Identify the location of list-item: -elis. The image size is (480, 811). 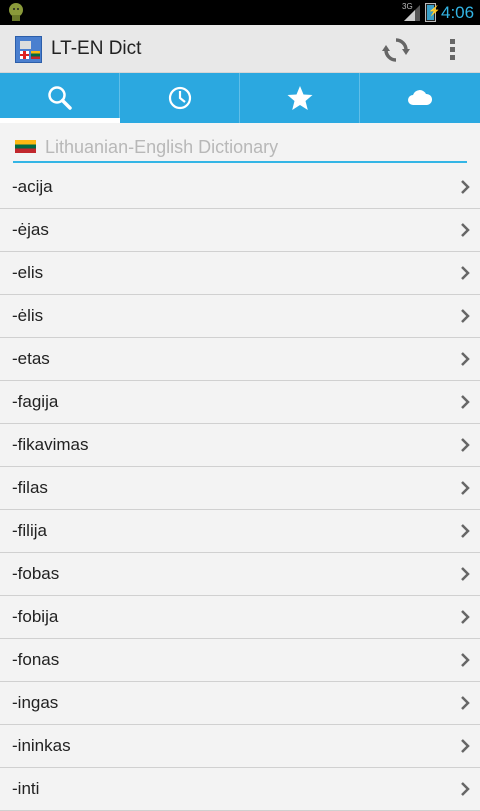
(240, 273).